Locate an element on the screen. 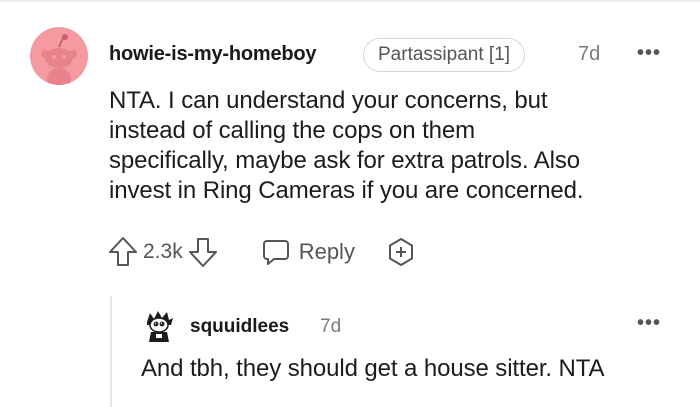  downvote-arrow-icon is located at coordinates (202, 252).